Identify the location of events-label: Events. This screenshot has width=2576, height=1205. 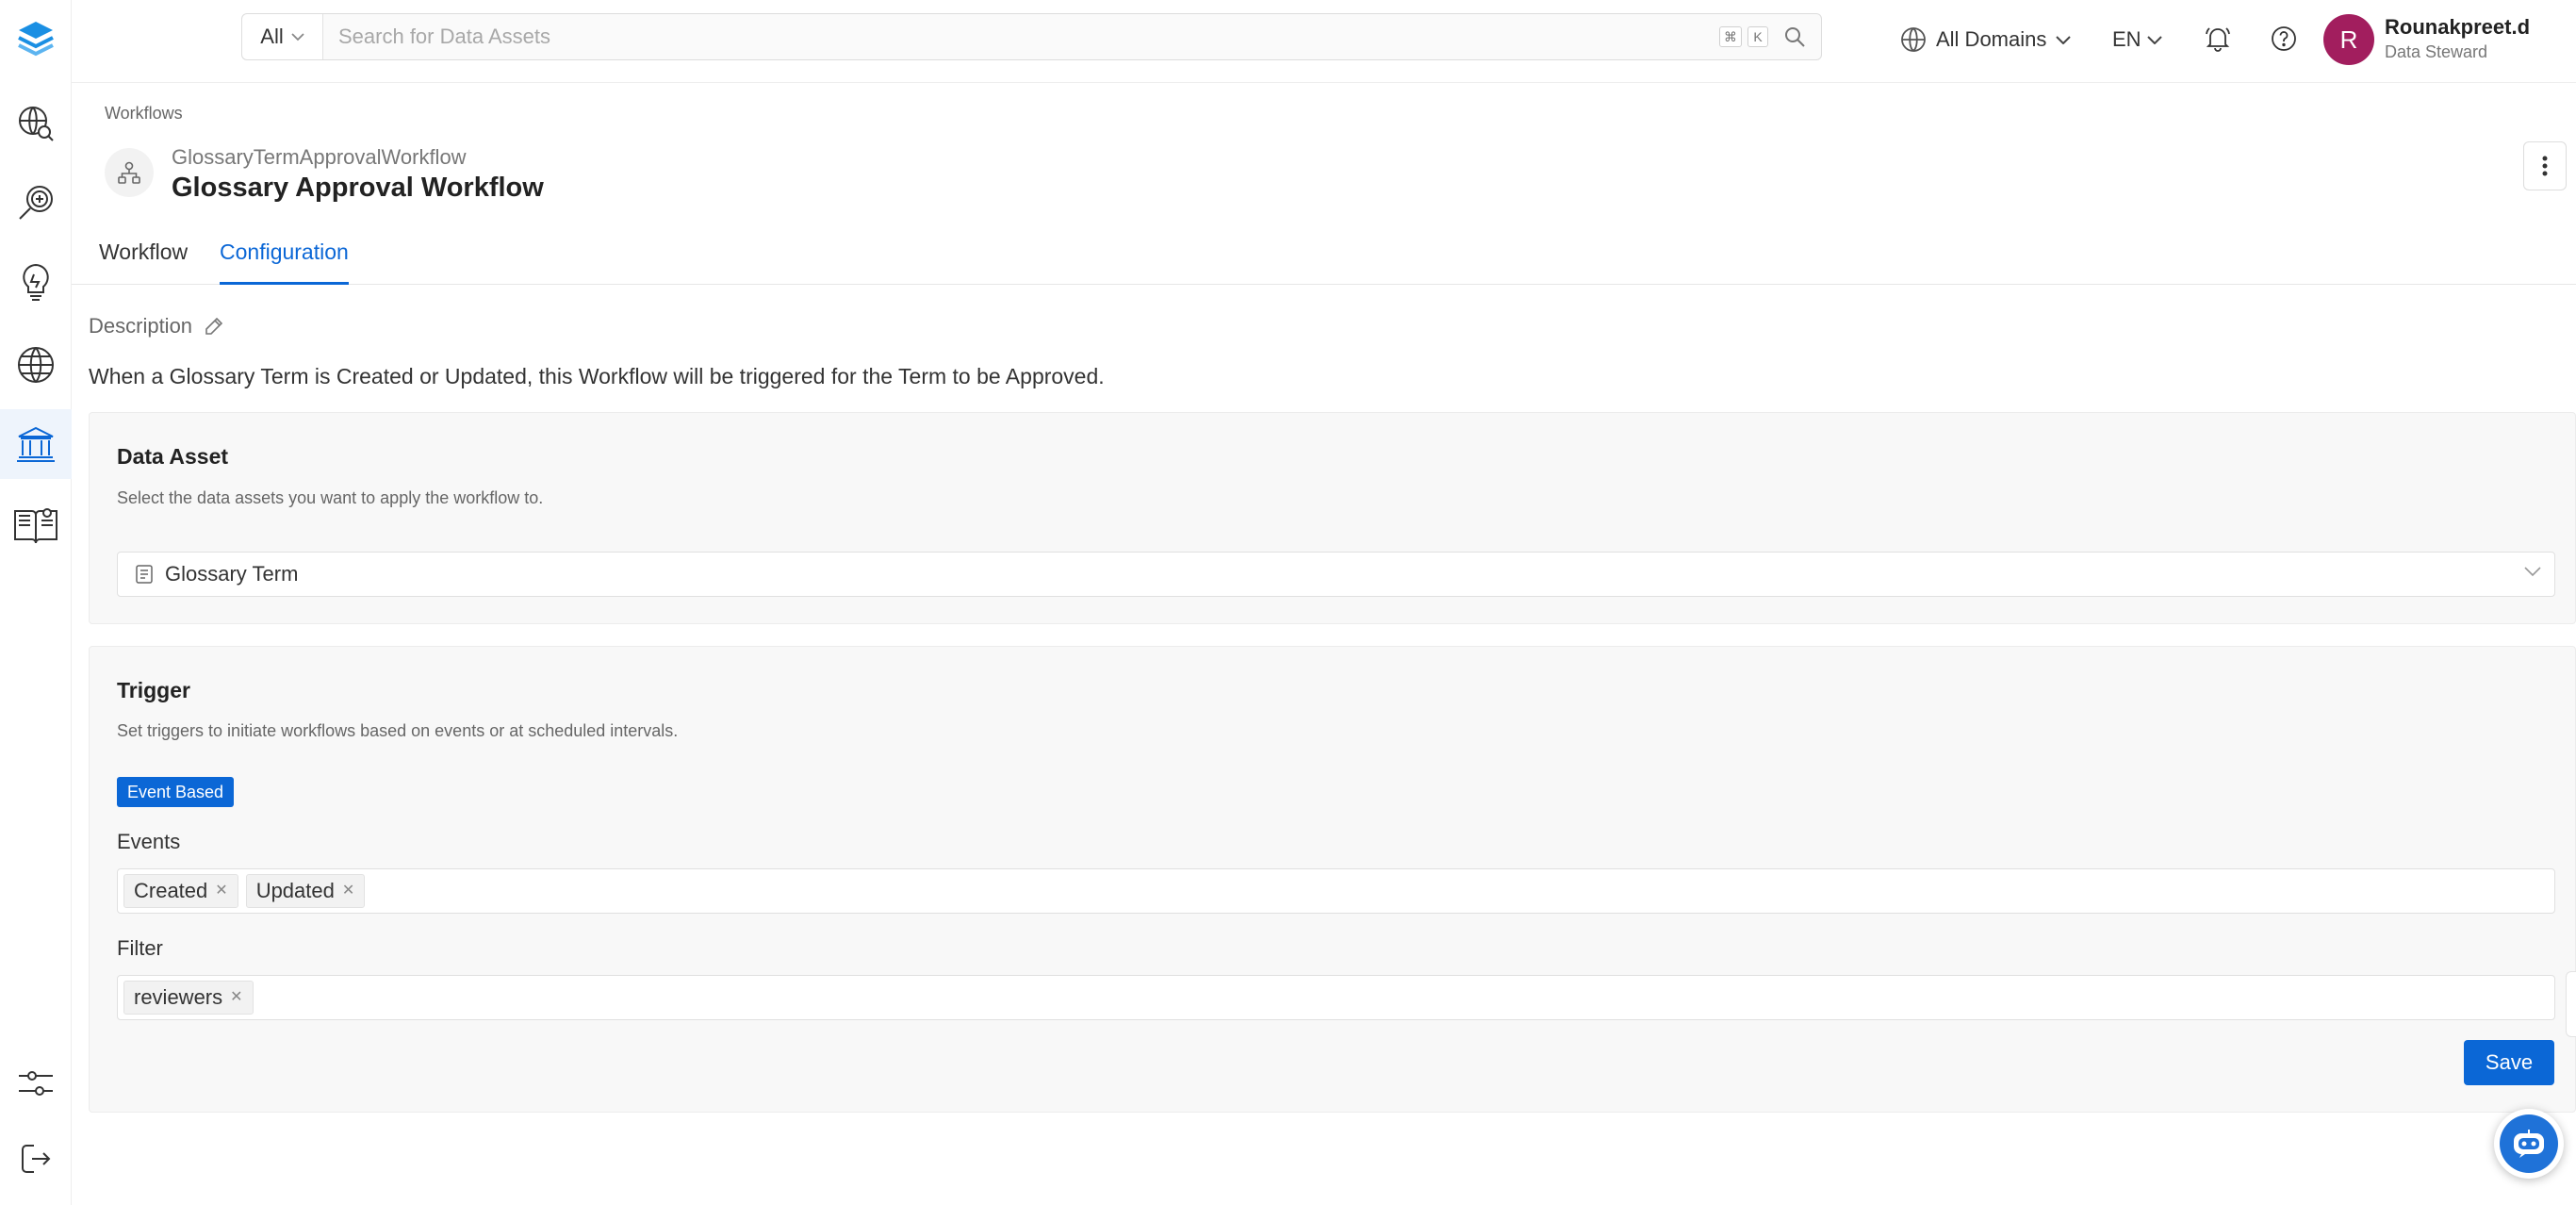
(149, 841).